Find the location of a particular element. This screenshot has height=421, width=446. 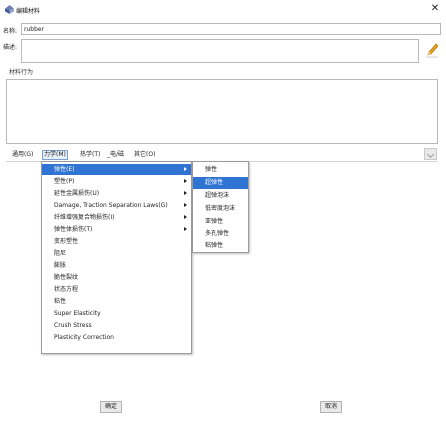

menu-item-traction-separation: Damage, Traction Separation Laws(G) is located at coordinates (116, 205).